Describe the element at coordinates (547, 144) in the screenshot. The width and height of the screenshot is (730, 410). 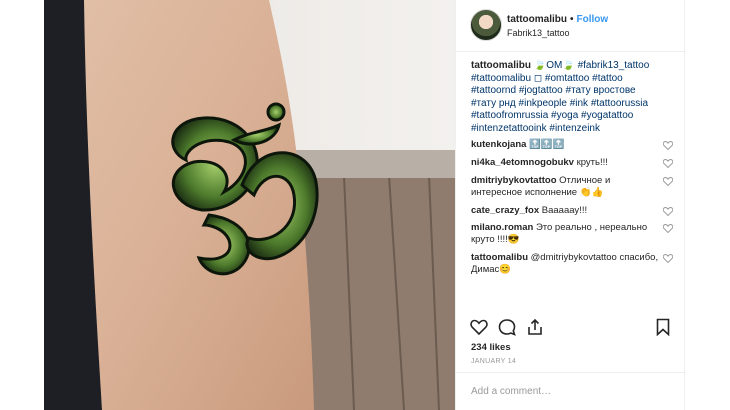
I see `comment-text: 🔝🔝🔝` at that location.